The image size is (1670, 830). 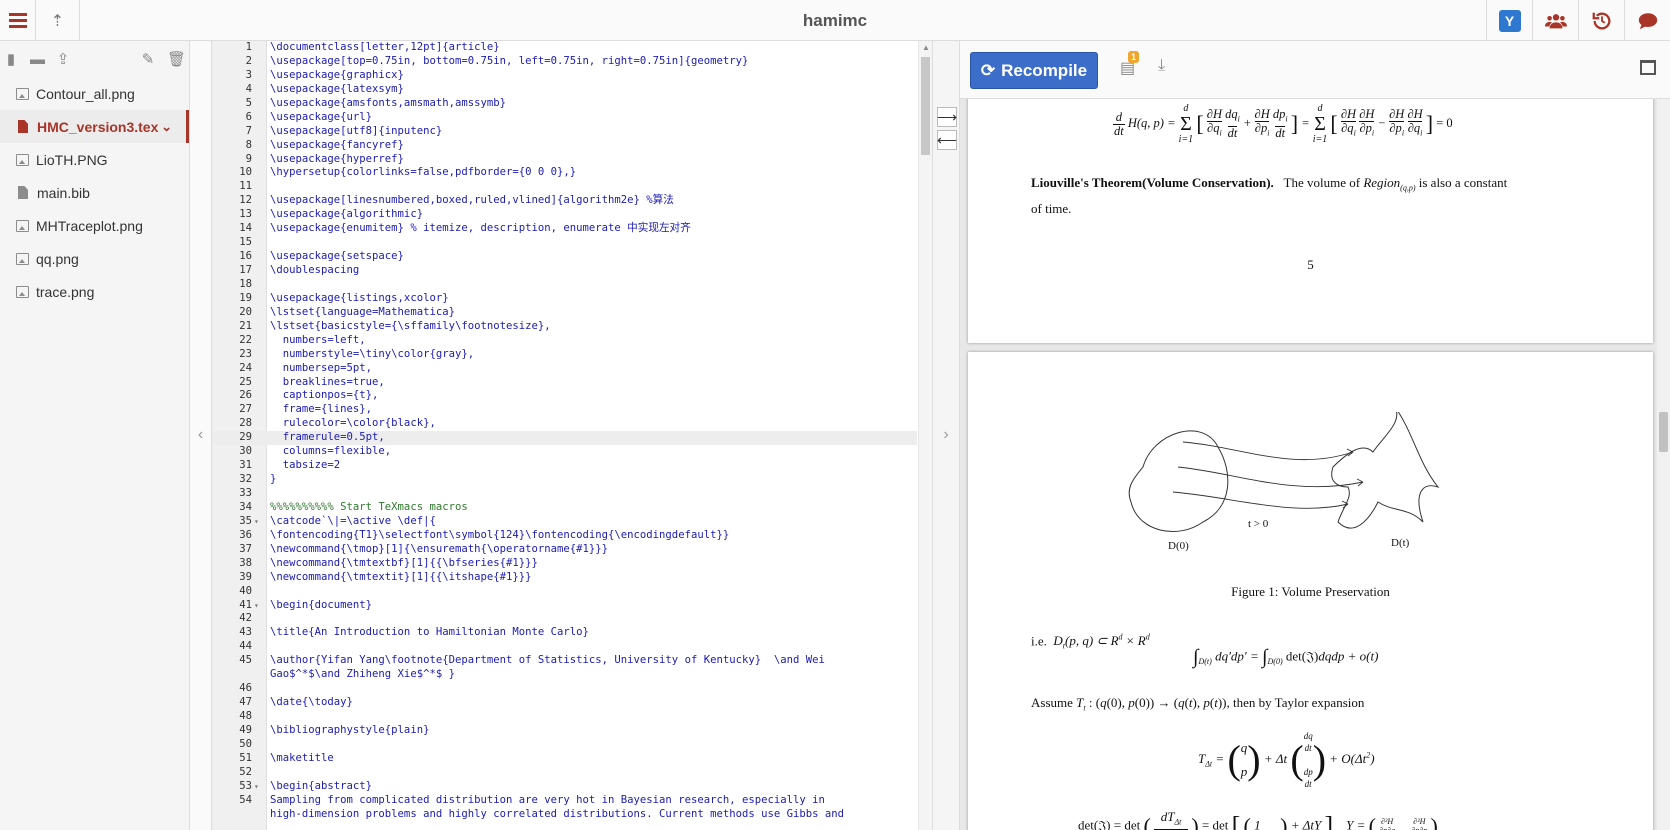 I want to click on fullscreen-toggle, so click(x=1648, y=67).